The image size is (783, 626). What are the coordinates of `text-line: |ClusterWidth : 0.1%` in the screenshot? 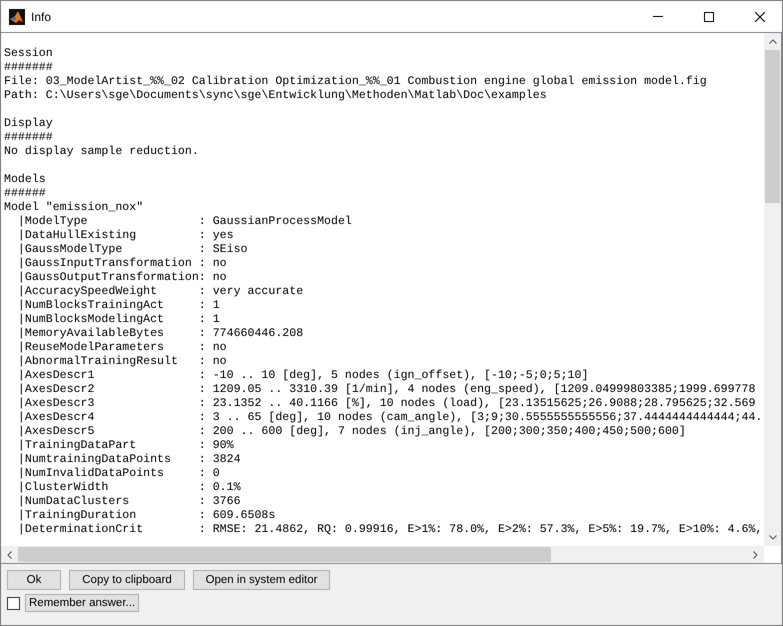 It's located at (128, 488).